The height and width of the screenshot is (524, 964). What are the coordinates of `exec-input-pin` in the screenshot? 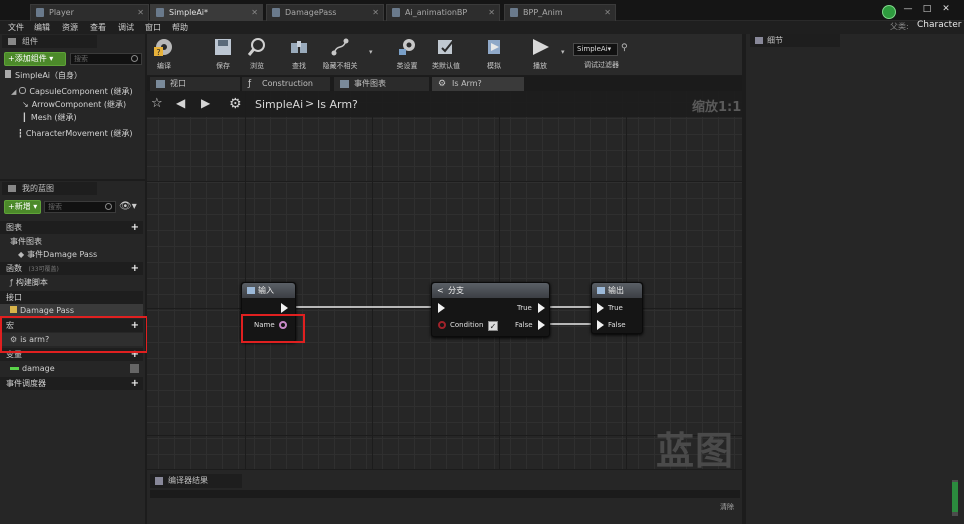 It's located at (441, 308).